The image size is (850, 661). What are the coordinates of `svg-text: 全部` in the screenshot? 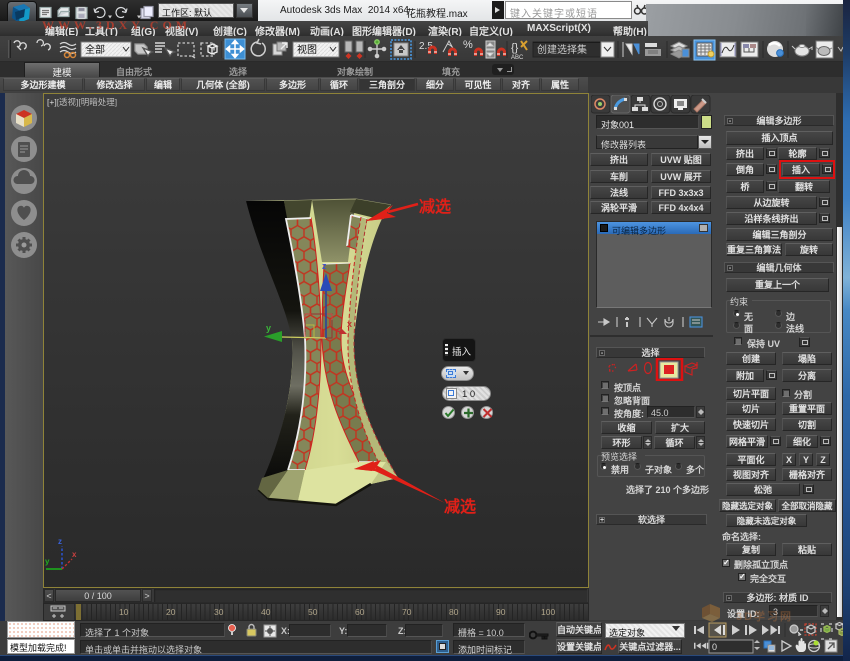 It's located at (95, 49).